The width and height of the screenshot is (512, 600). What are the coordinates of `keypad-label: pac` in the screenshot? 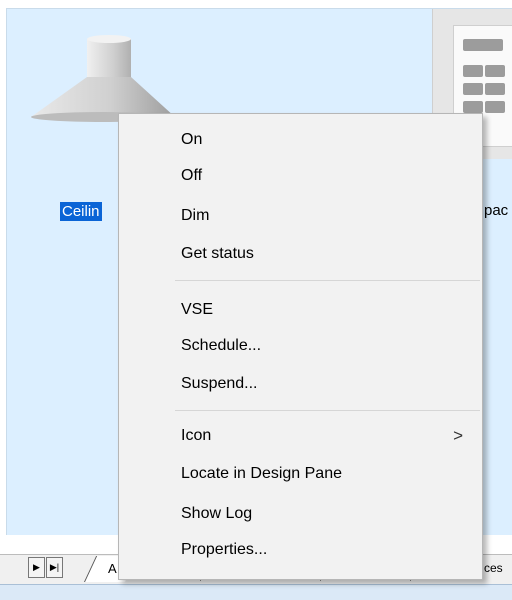 It's located at (496, 210).